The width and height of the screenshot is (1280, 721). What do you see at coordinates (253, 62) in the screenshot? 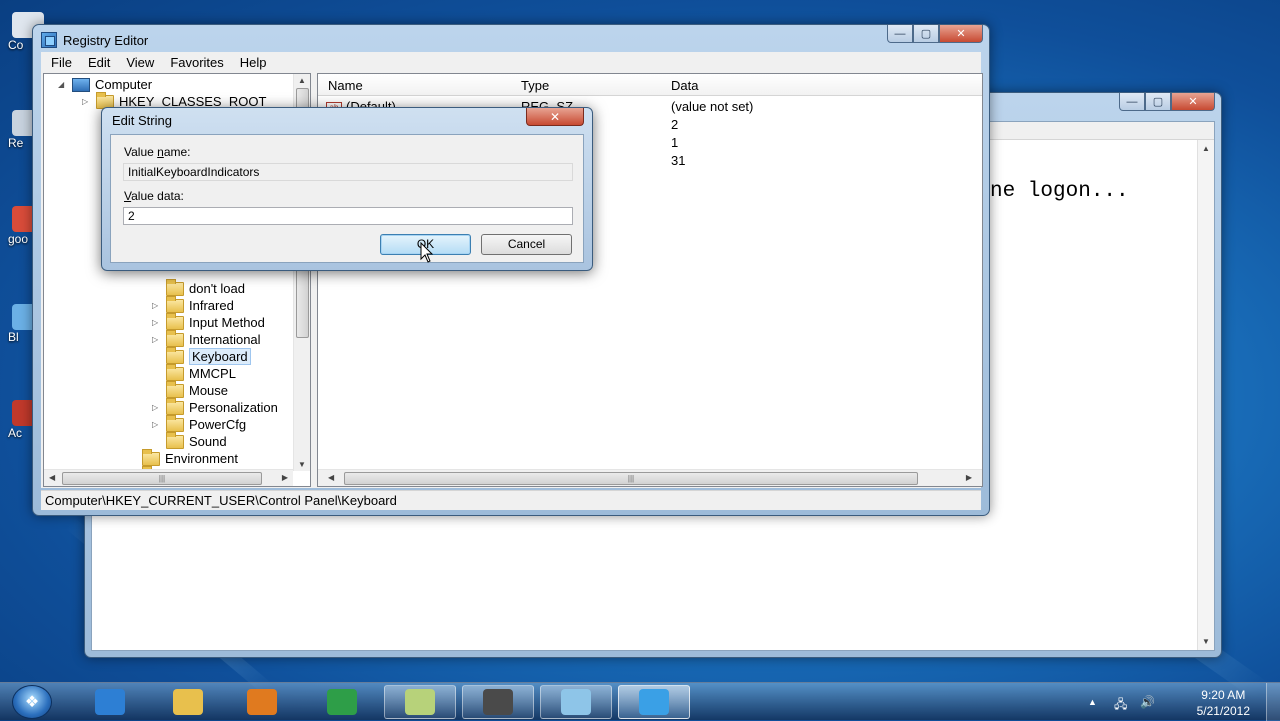
I see `menu-help: Help` at bounding box center [253, 62].